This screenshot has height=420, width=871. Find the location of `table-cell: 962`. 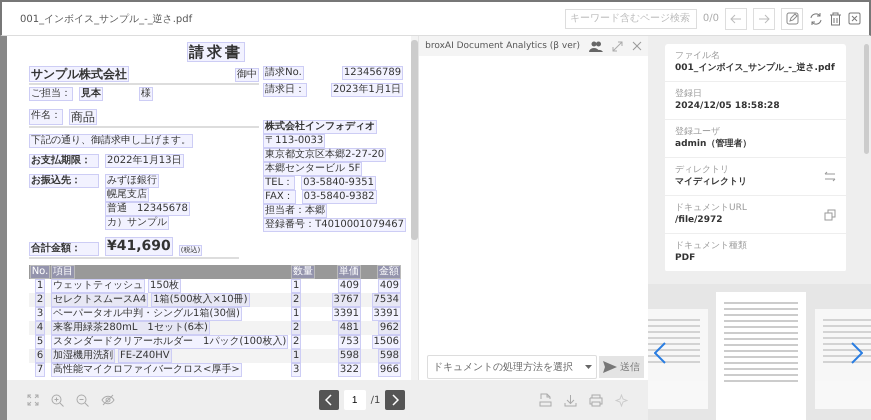

table-cell: 962 is located at coordinates (389, 328).